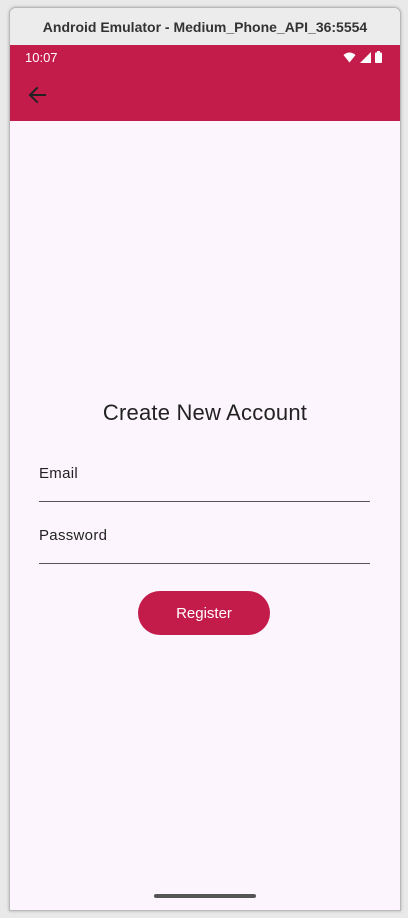 The width and height of the screenshot is (408, 918). Describe the element at coordinates (41, 57) in the screenshot. I see `status-time: 10:07` at that location.